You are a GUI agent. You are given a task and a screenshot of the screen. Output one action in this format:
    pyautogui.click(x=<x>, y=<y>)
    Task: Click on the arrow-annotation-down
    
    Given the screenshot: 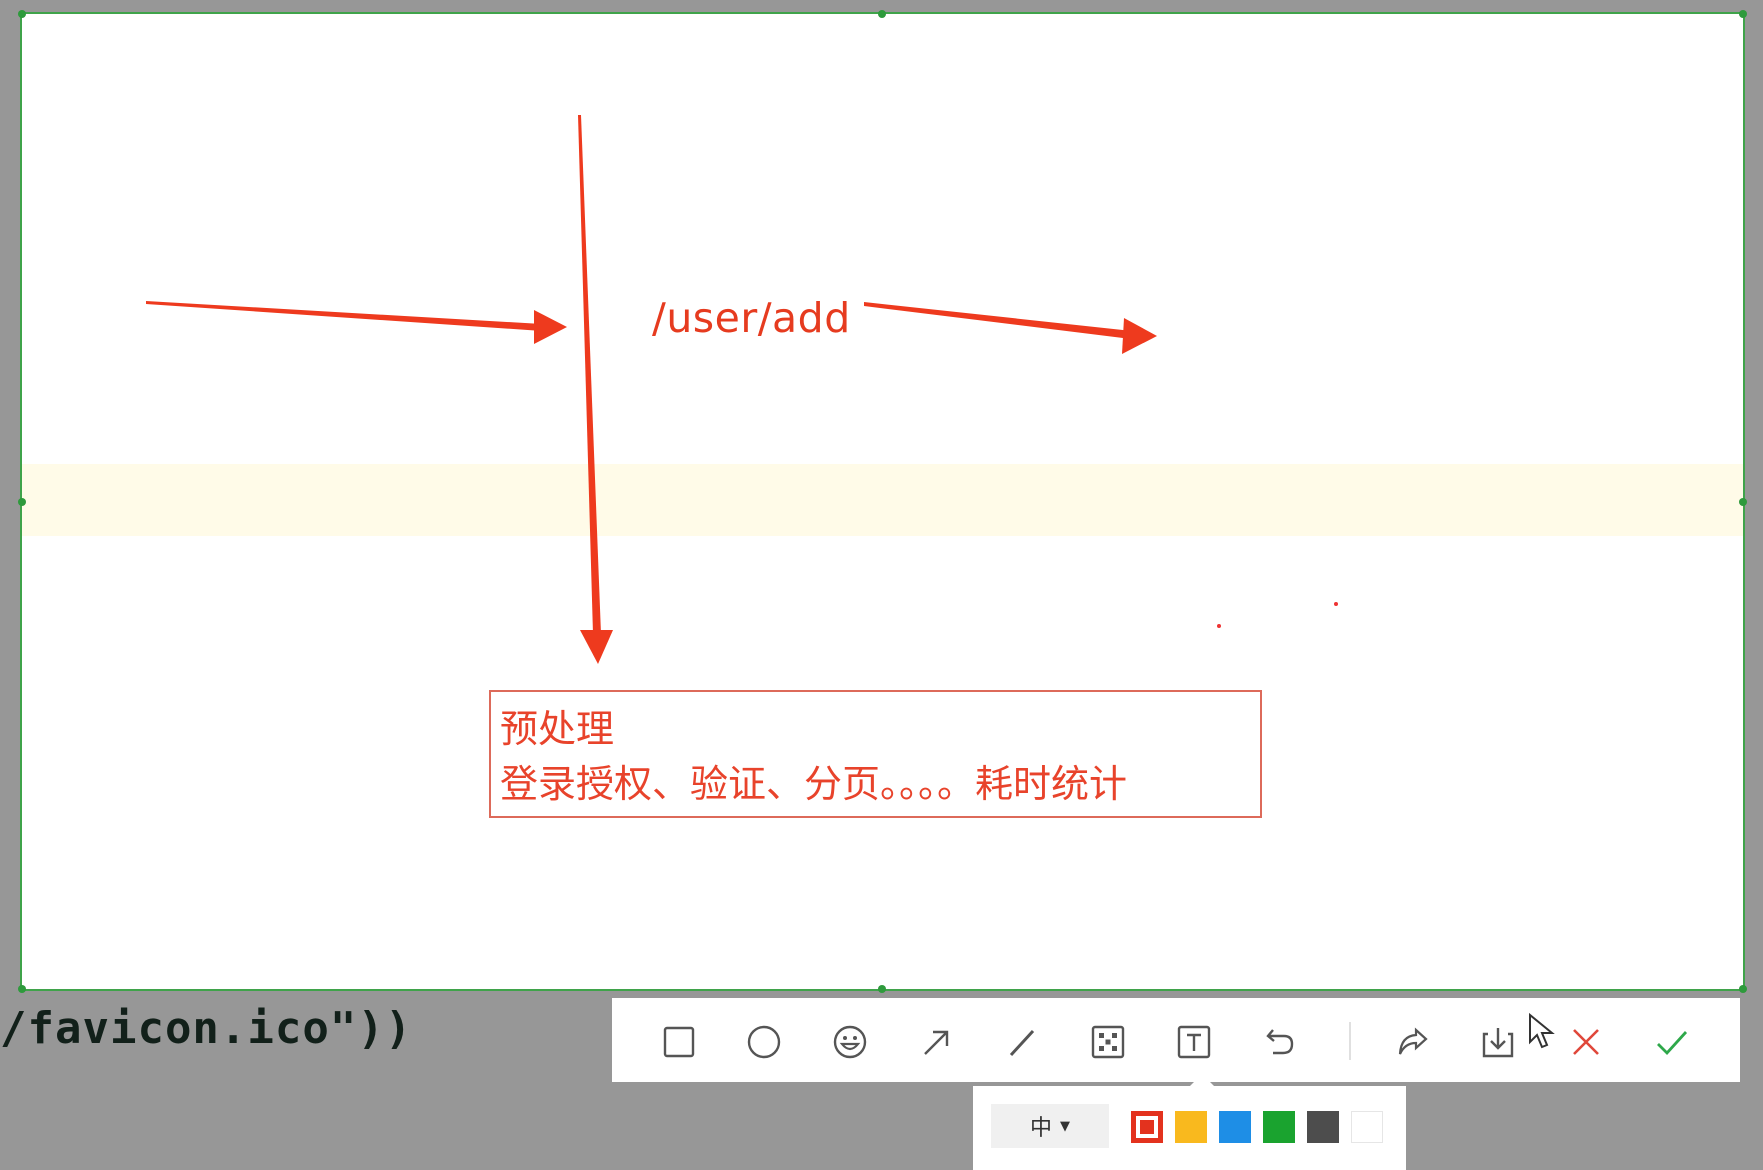 What is the action you would take?
    pyautogui.click(x=595, y=389)
    